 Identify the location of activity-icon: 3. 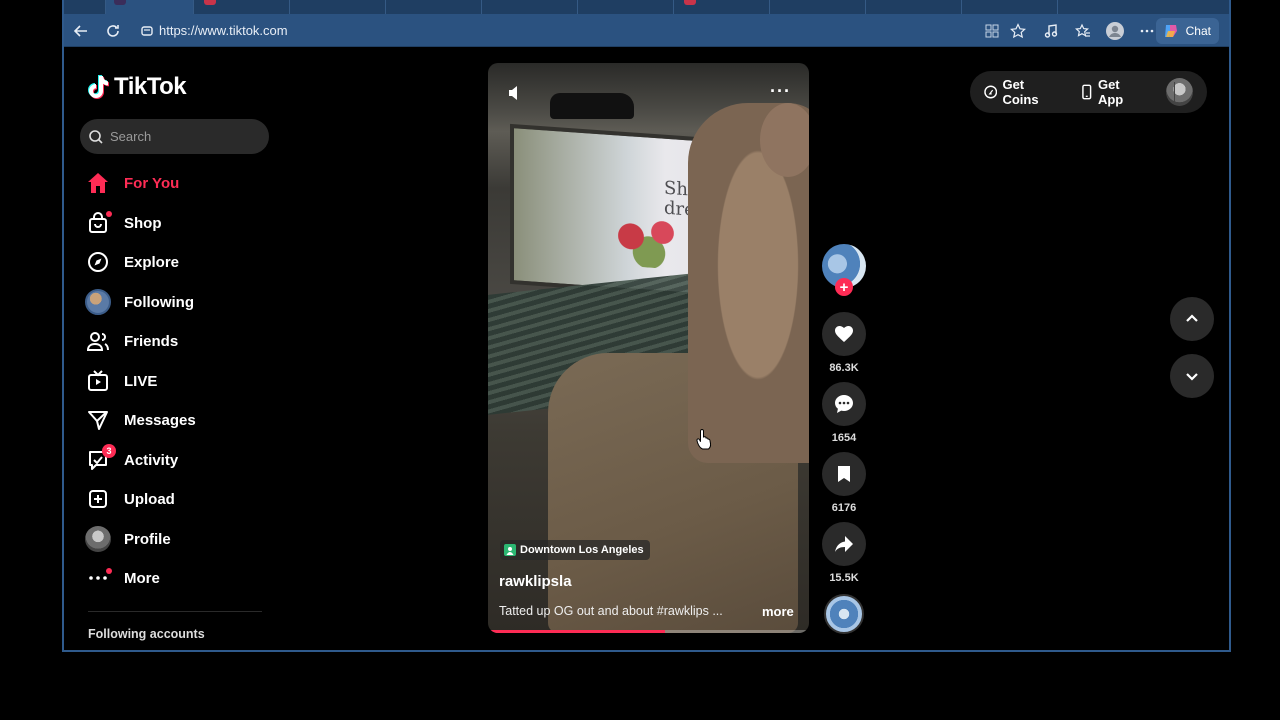
(100, 459).